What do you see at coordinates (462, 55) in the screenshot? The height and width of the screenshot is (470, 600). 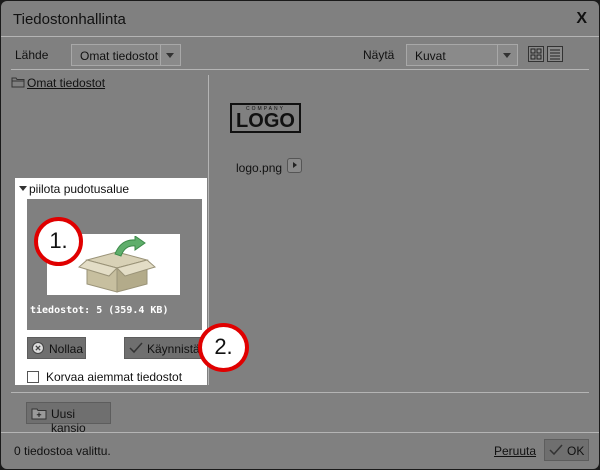 I see `view-select: Kuvat` at bounding box center [462, 55].